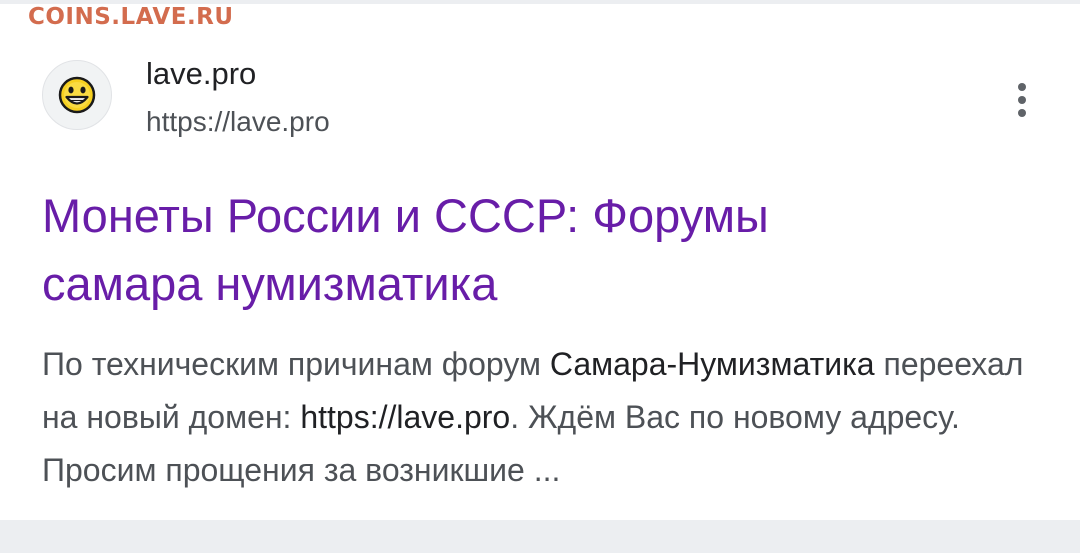 The image size is (1080, 553). Describe the element at coordinates (405, 417) in the screenshot. I see `snippet-highlight: https://lave.pro` at that location.